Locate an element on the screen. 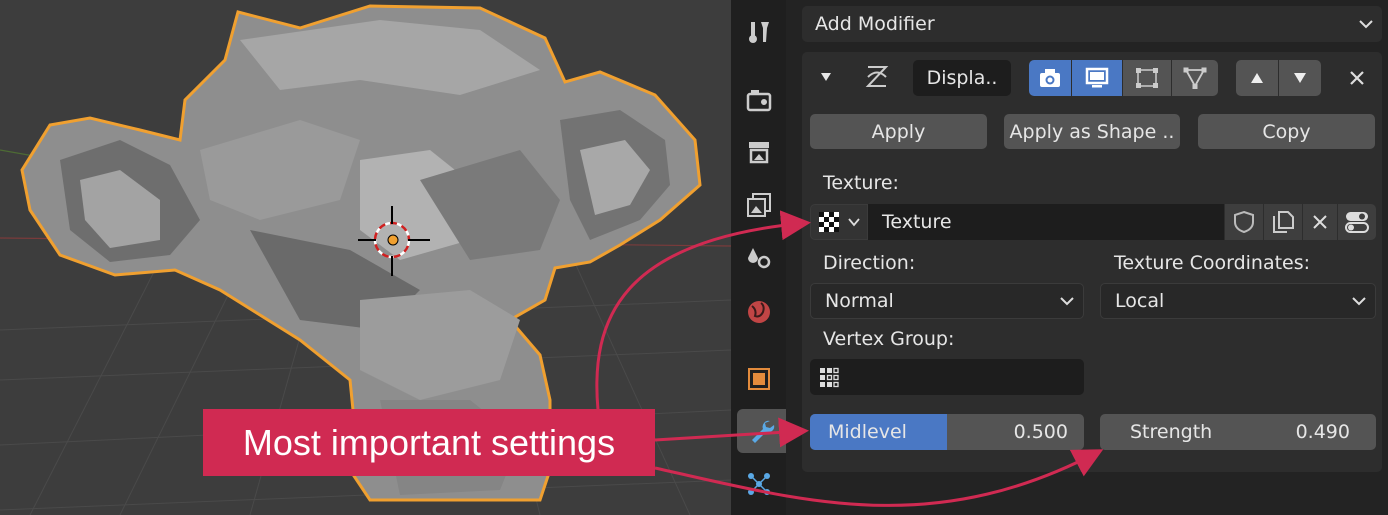  monitor-icon is located at coordinates (1097, 77).